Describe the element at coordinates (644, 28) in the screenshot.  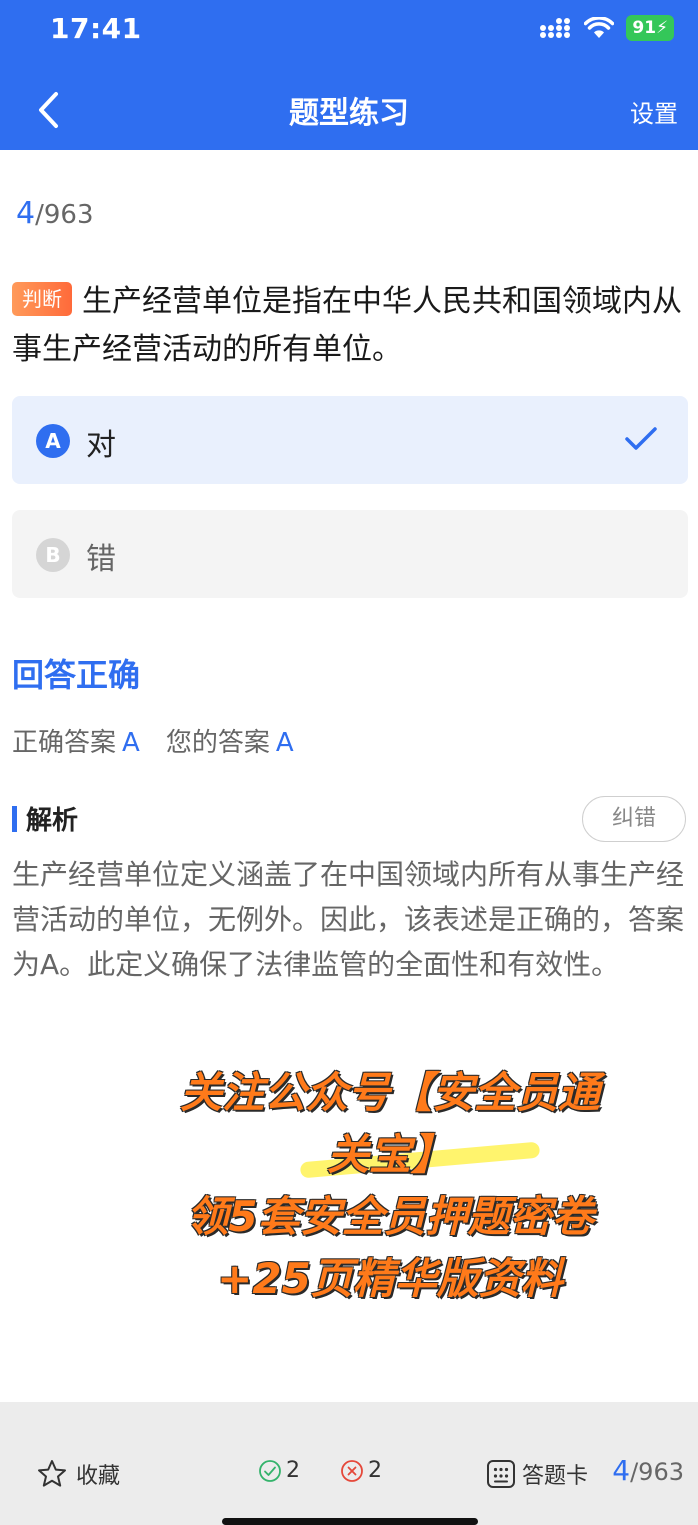
I see `battery-level: 91` at that location.